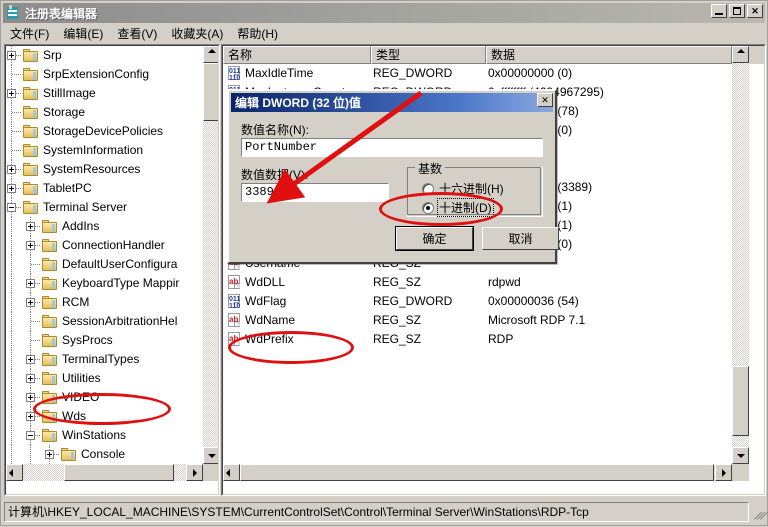  I want to click on values-hscrollbar, so click(477, 472).